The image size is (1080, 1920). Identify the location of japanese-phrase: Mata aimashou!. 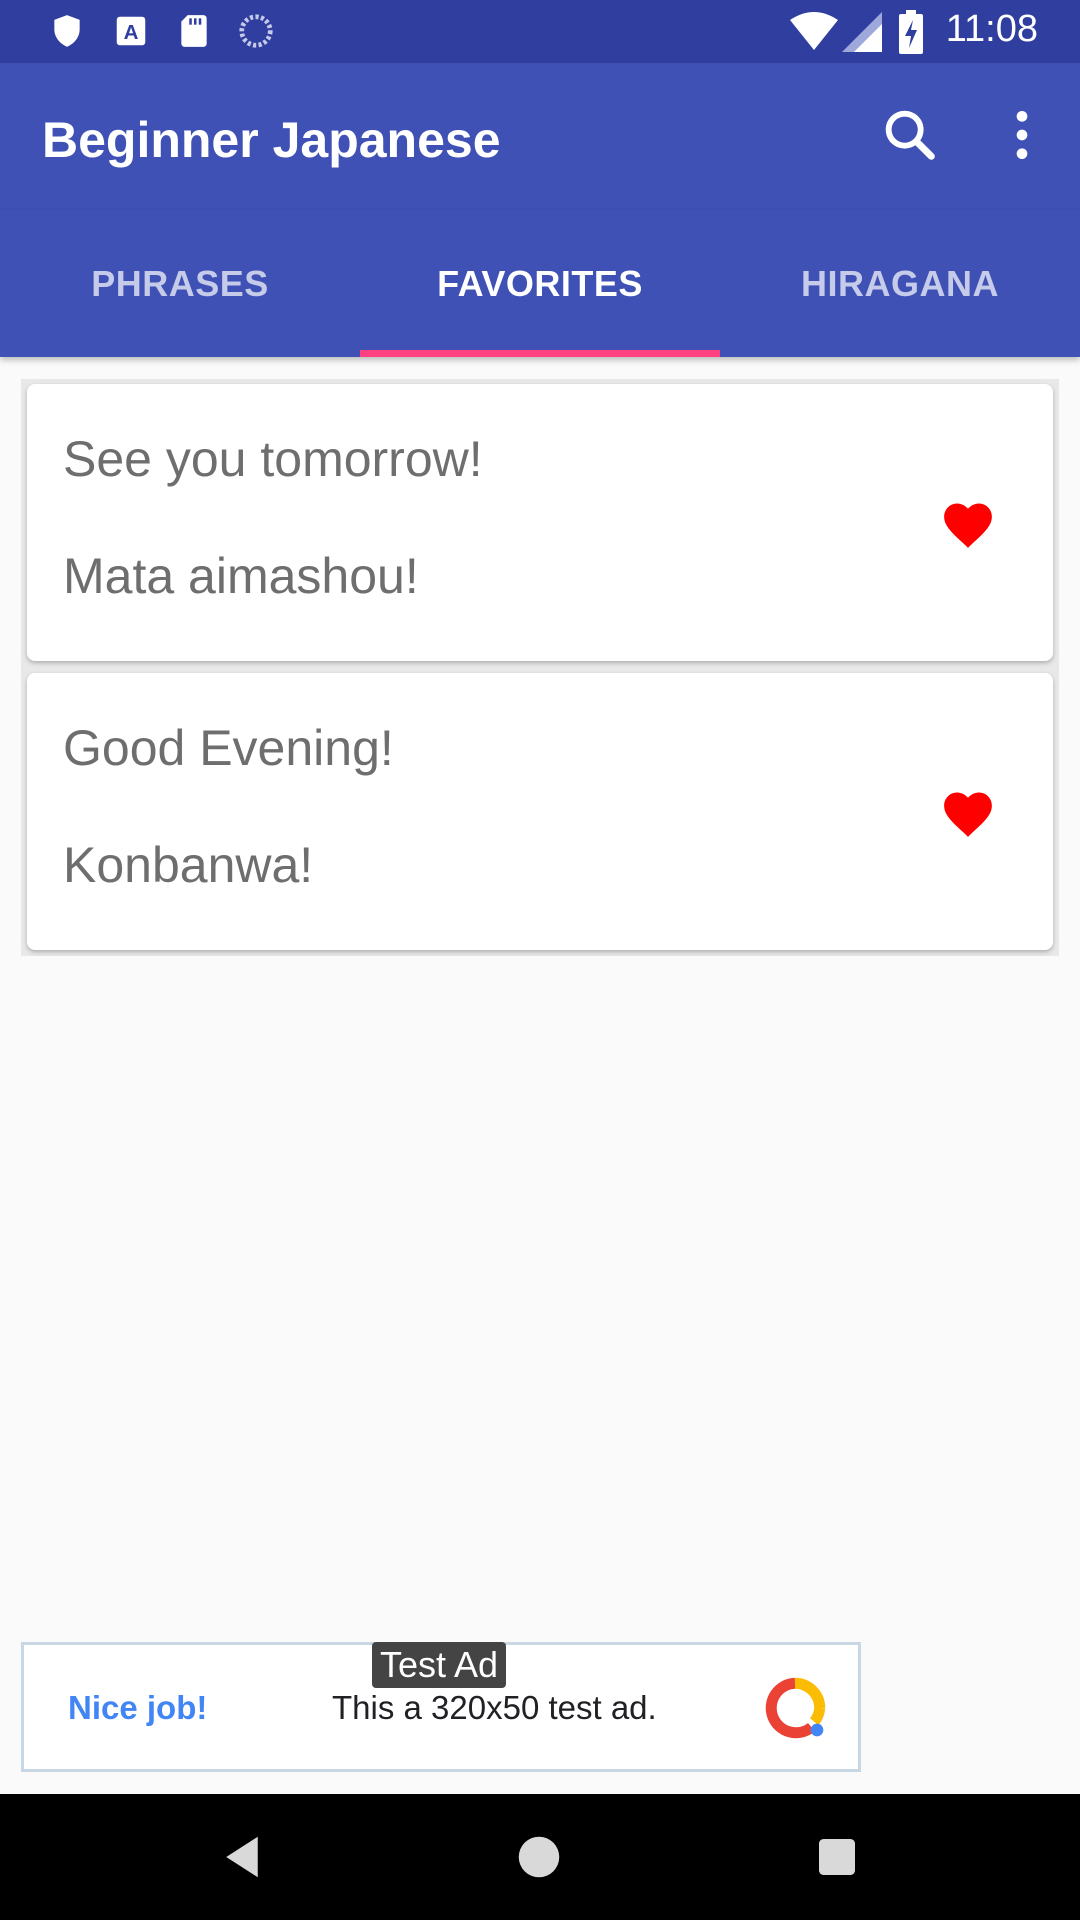
(241, 576).